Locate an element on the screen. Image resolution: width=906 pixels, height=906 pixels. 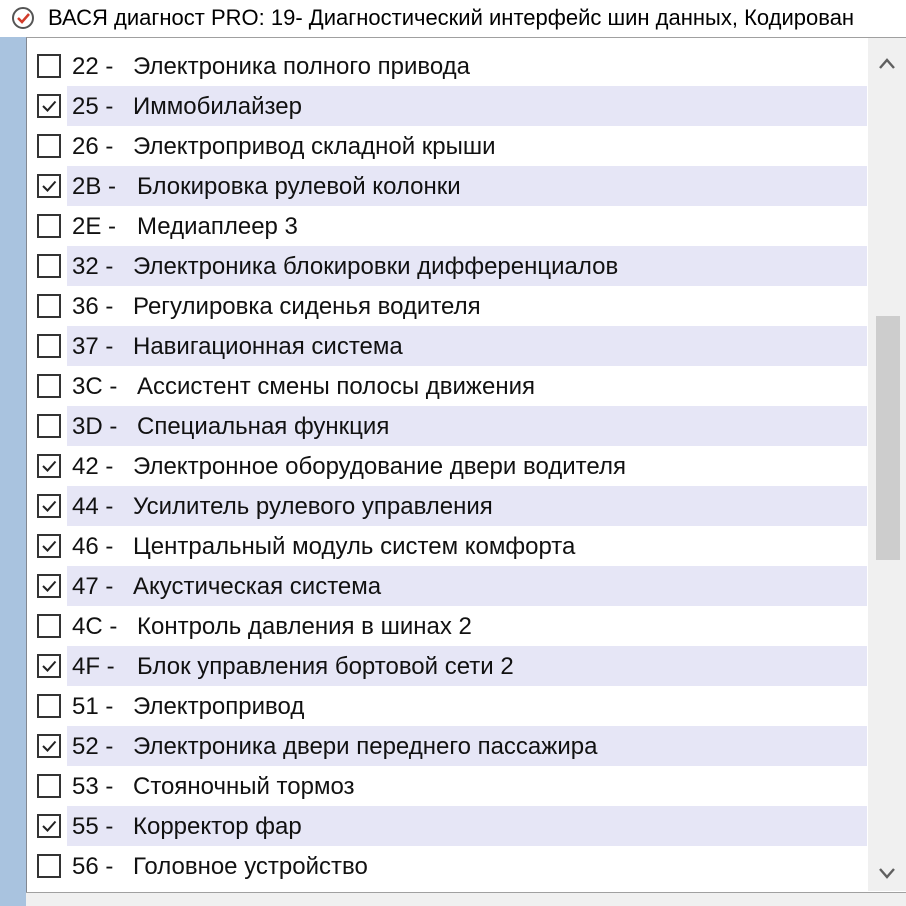
list-item: 3C - Ассистент смены полосы движения is located at coordinates (447, 386).